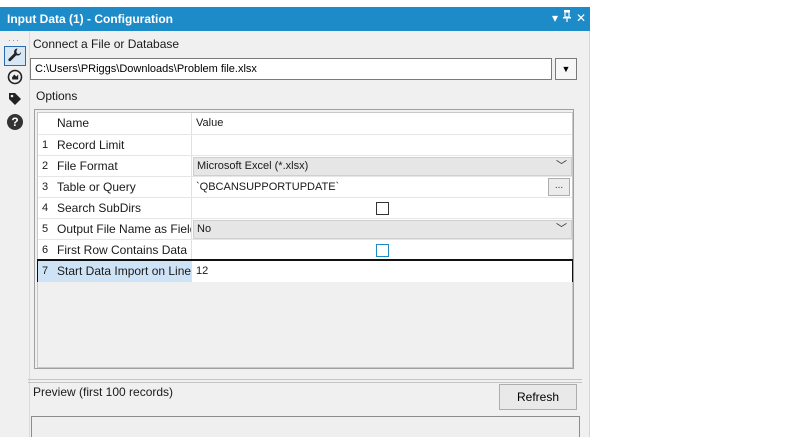  I want to click on search-subdirs-checkbox, so click(382, 208).